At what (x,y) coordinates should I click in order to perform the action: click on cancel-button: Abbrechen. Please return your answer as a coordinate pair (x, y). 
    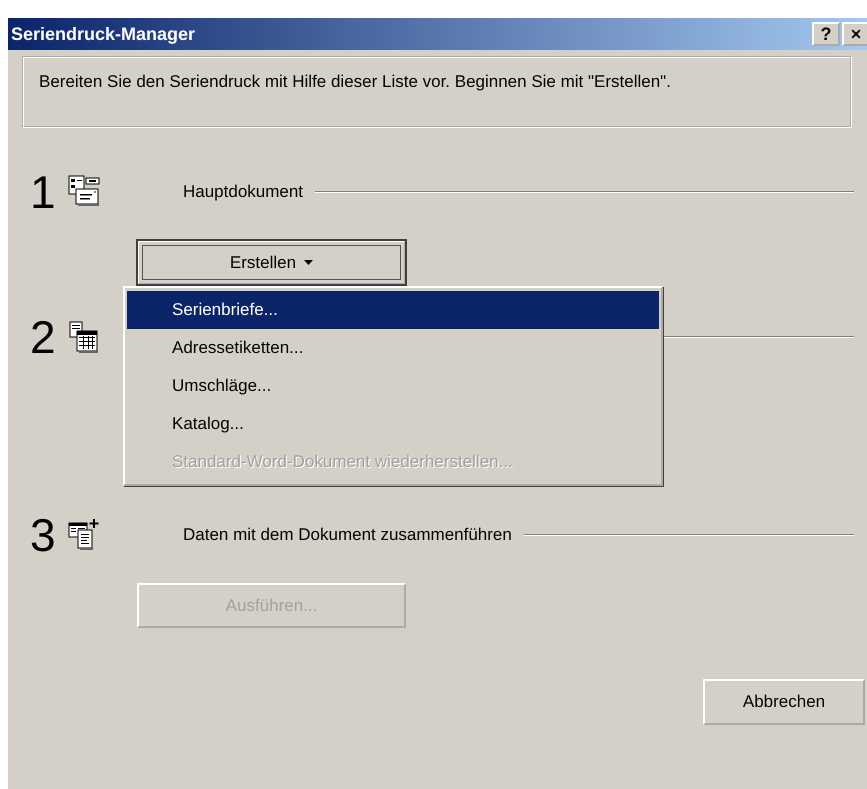
    Looking at the image, I should click on (784, 702).